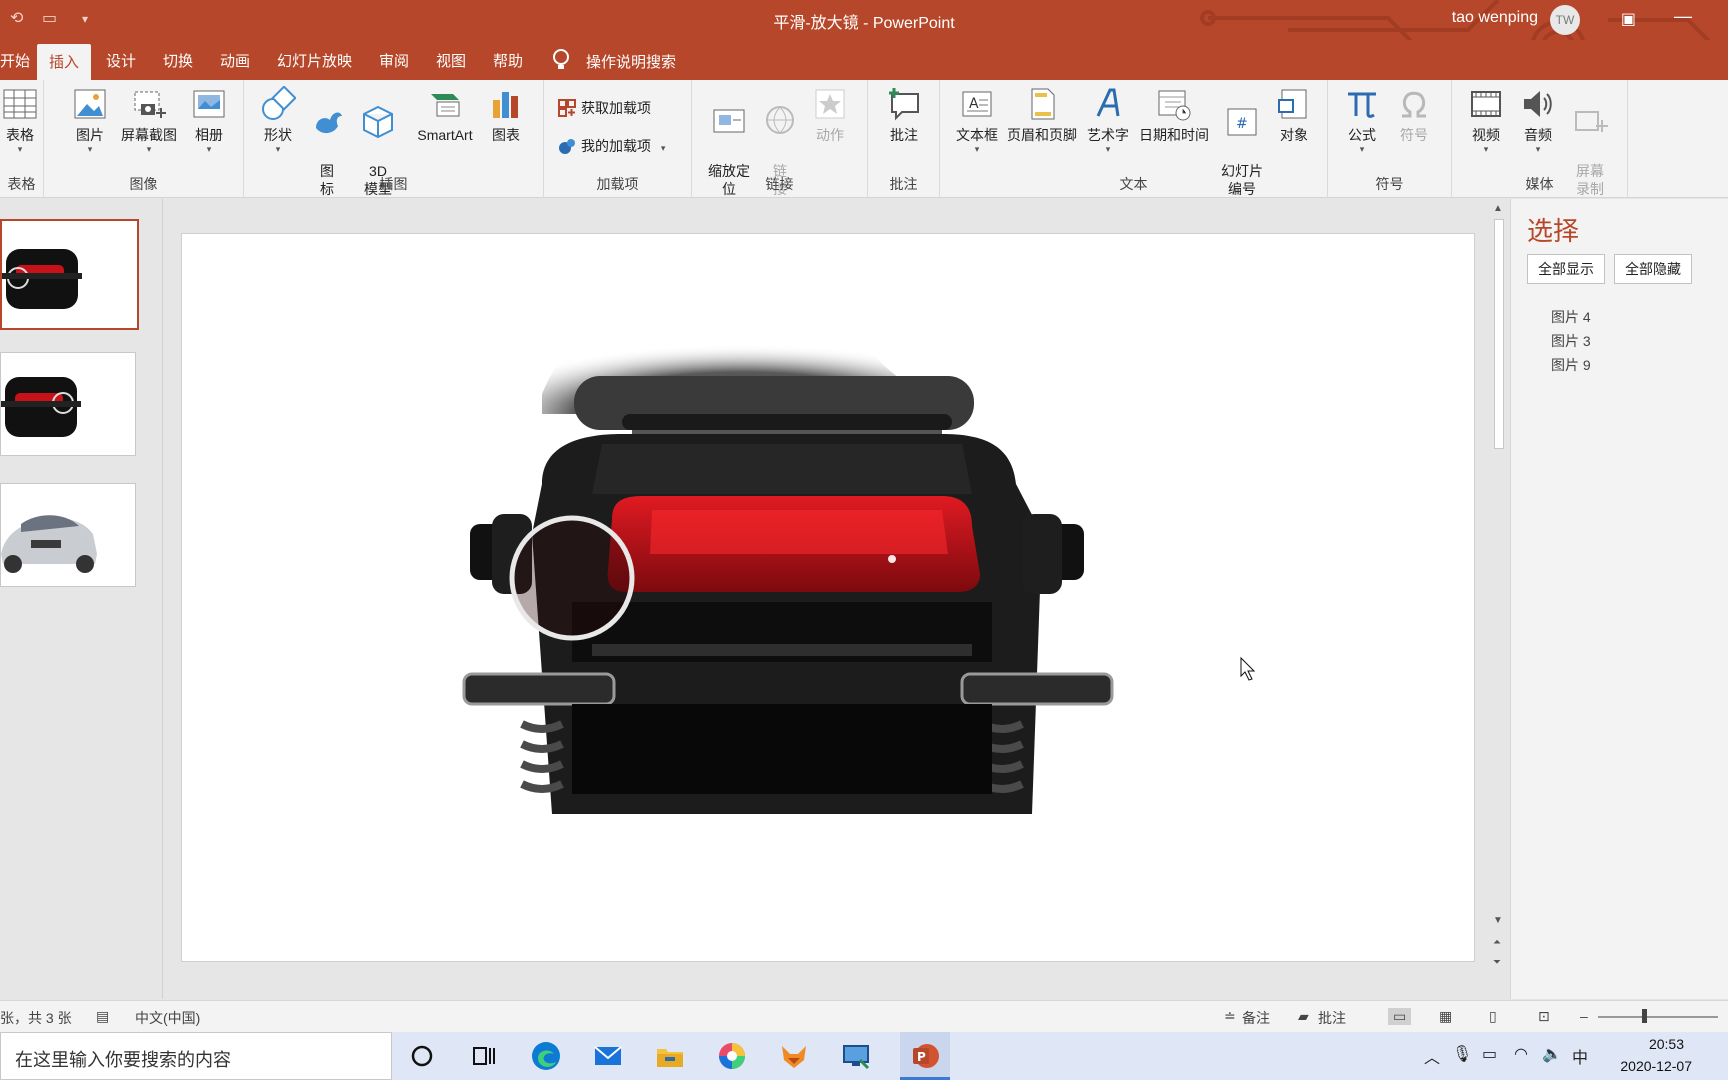  What do you see at coordinates (1565, 20) in the screenshot?
I see `avatar: TW` at bounding box center [1565, 20].